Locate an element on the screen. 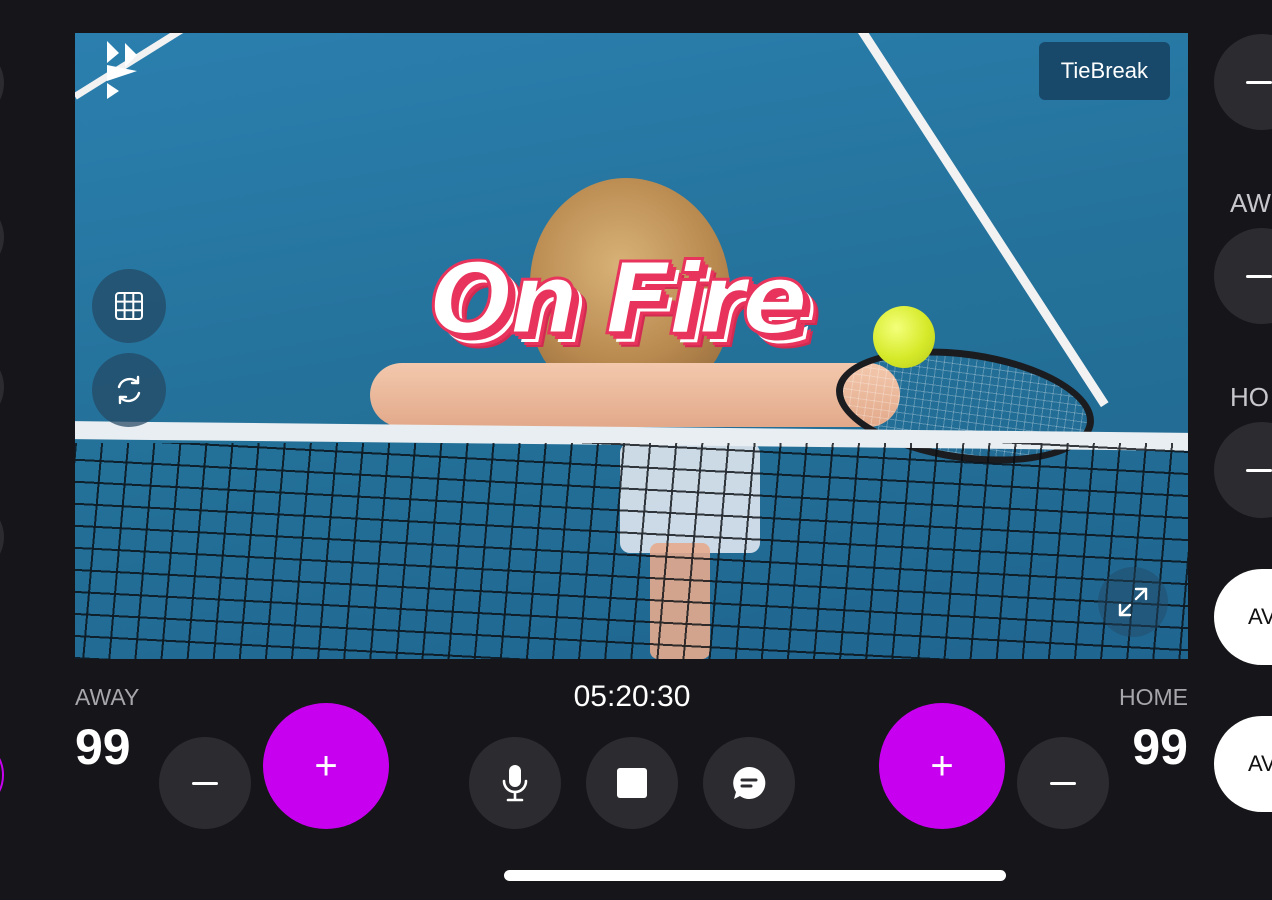  brand-logo-icon is located at coordinates (122, 70).